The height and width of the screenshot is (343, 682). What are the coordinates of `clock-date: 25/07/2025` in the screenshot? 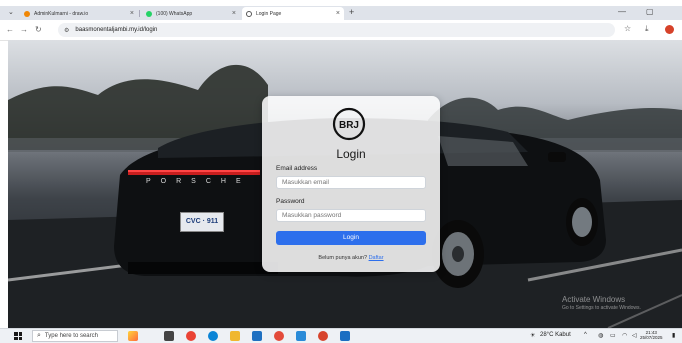 It's located at (651, 337).